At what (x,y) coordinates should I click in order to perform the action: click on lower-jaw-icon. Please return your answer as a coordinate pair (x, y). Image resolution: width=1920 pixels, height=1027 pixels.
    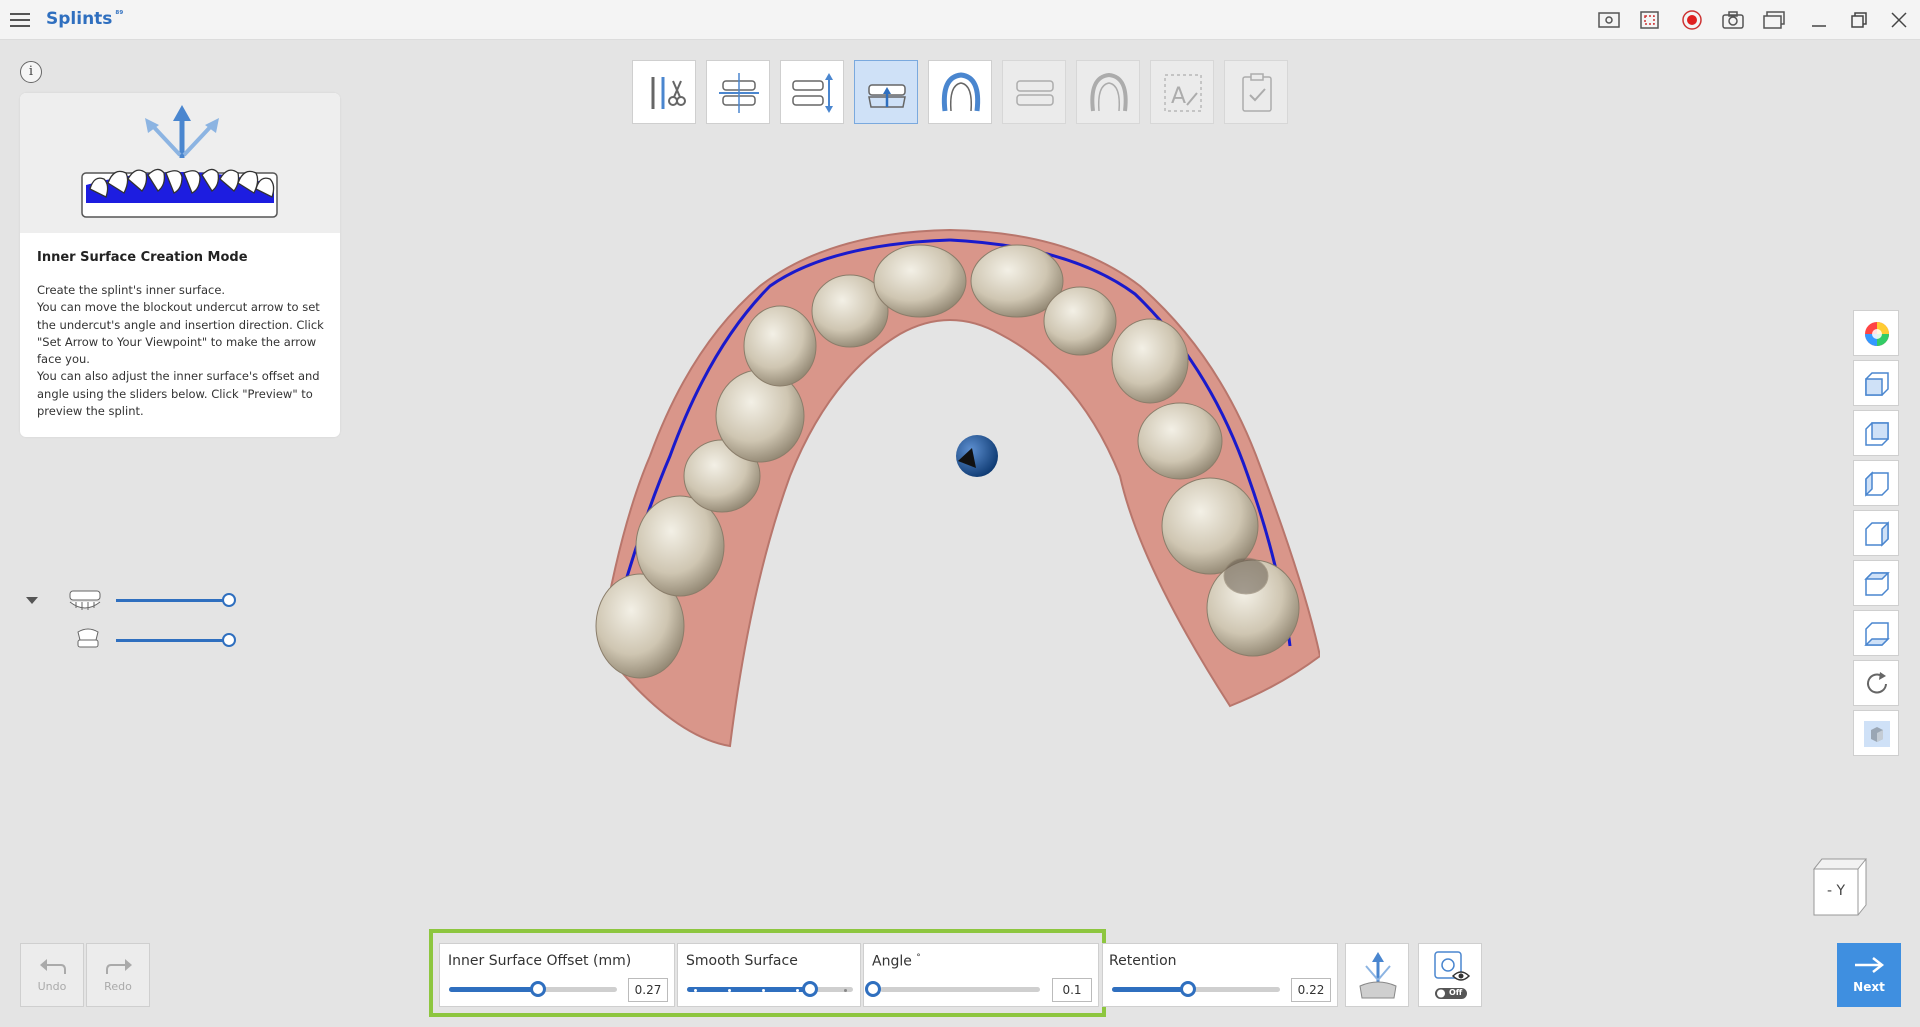
    Looking at the image, I should click on (88, 638).